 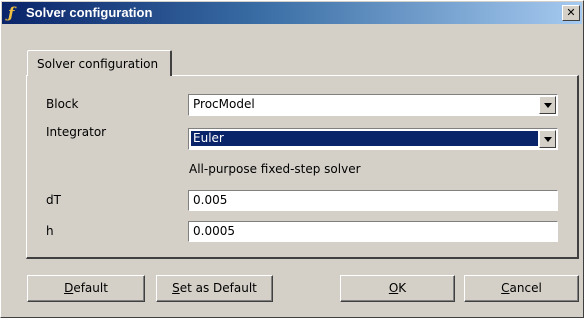 I want to click on integrator-description: All-purpose fixed-step solver, so click(x=275, y=169).